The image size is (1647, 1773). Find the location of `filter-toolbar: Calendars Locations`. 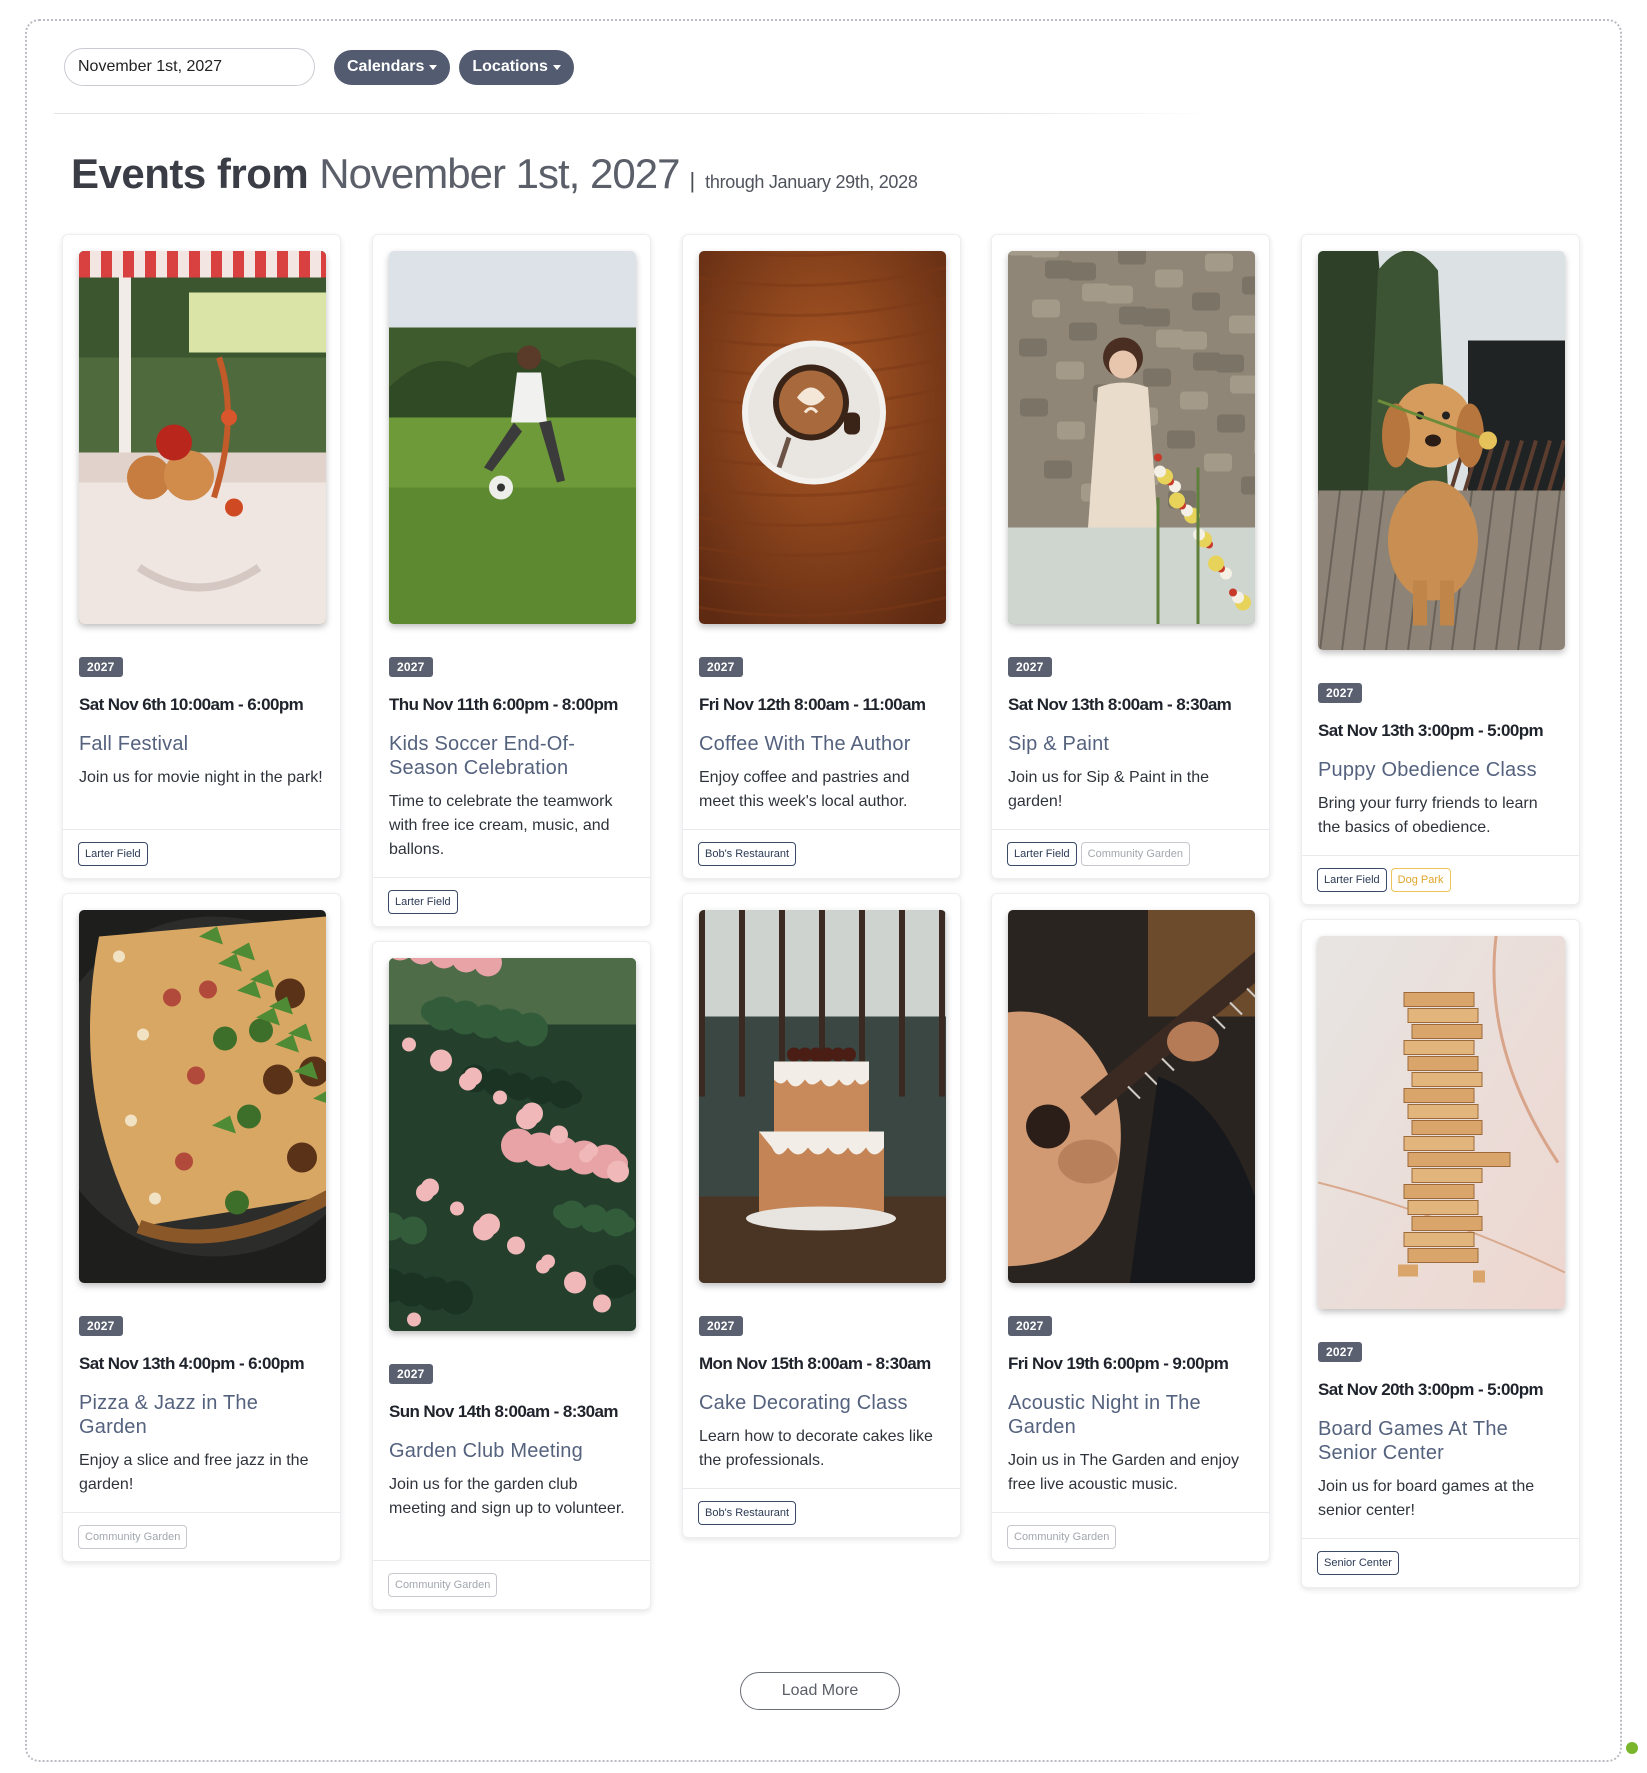

filter-toolbar: Calendars Locations is located at coordinates (319, 67).